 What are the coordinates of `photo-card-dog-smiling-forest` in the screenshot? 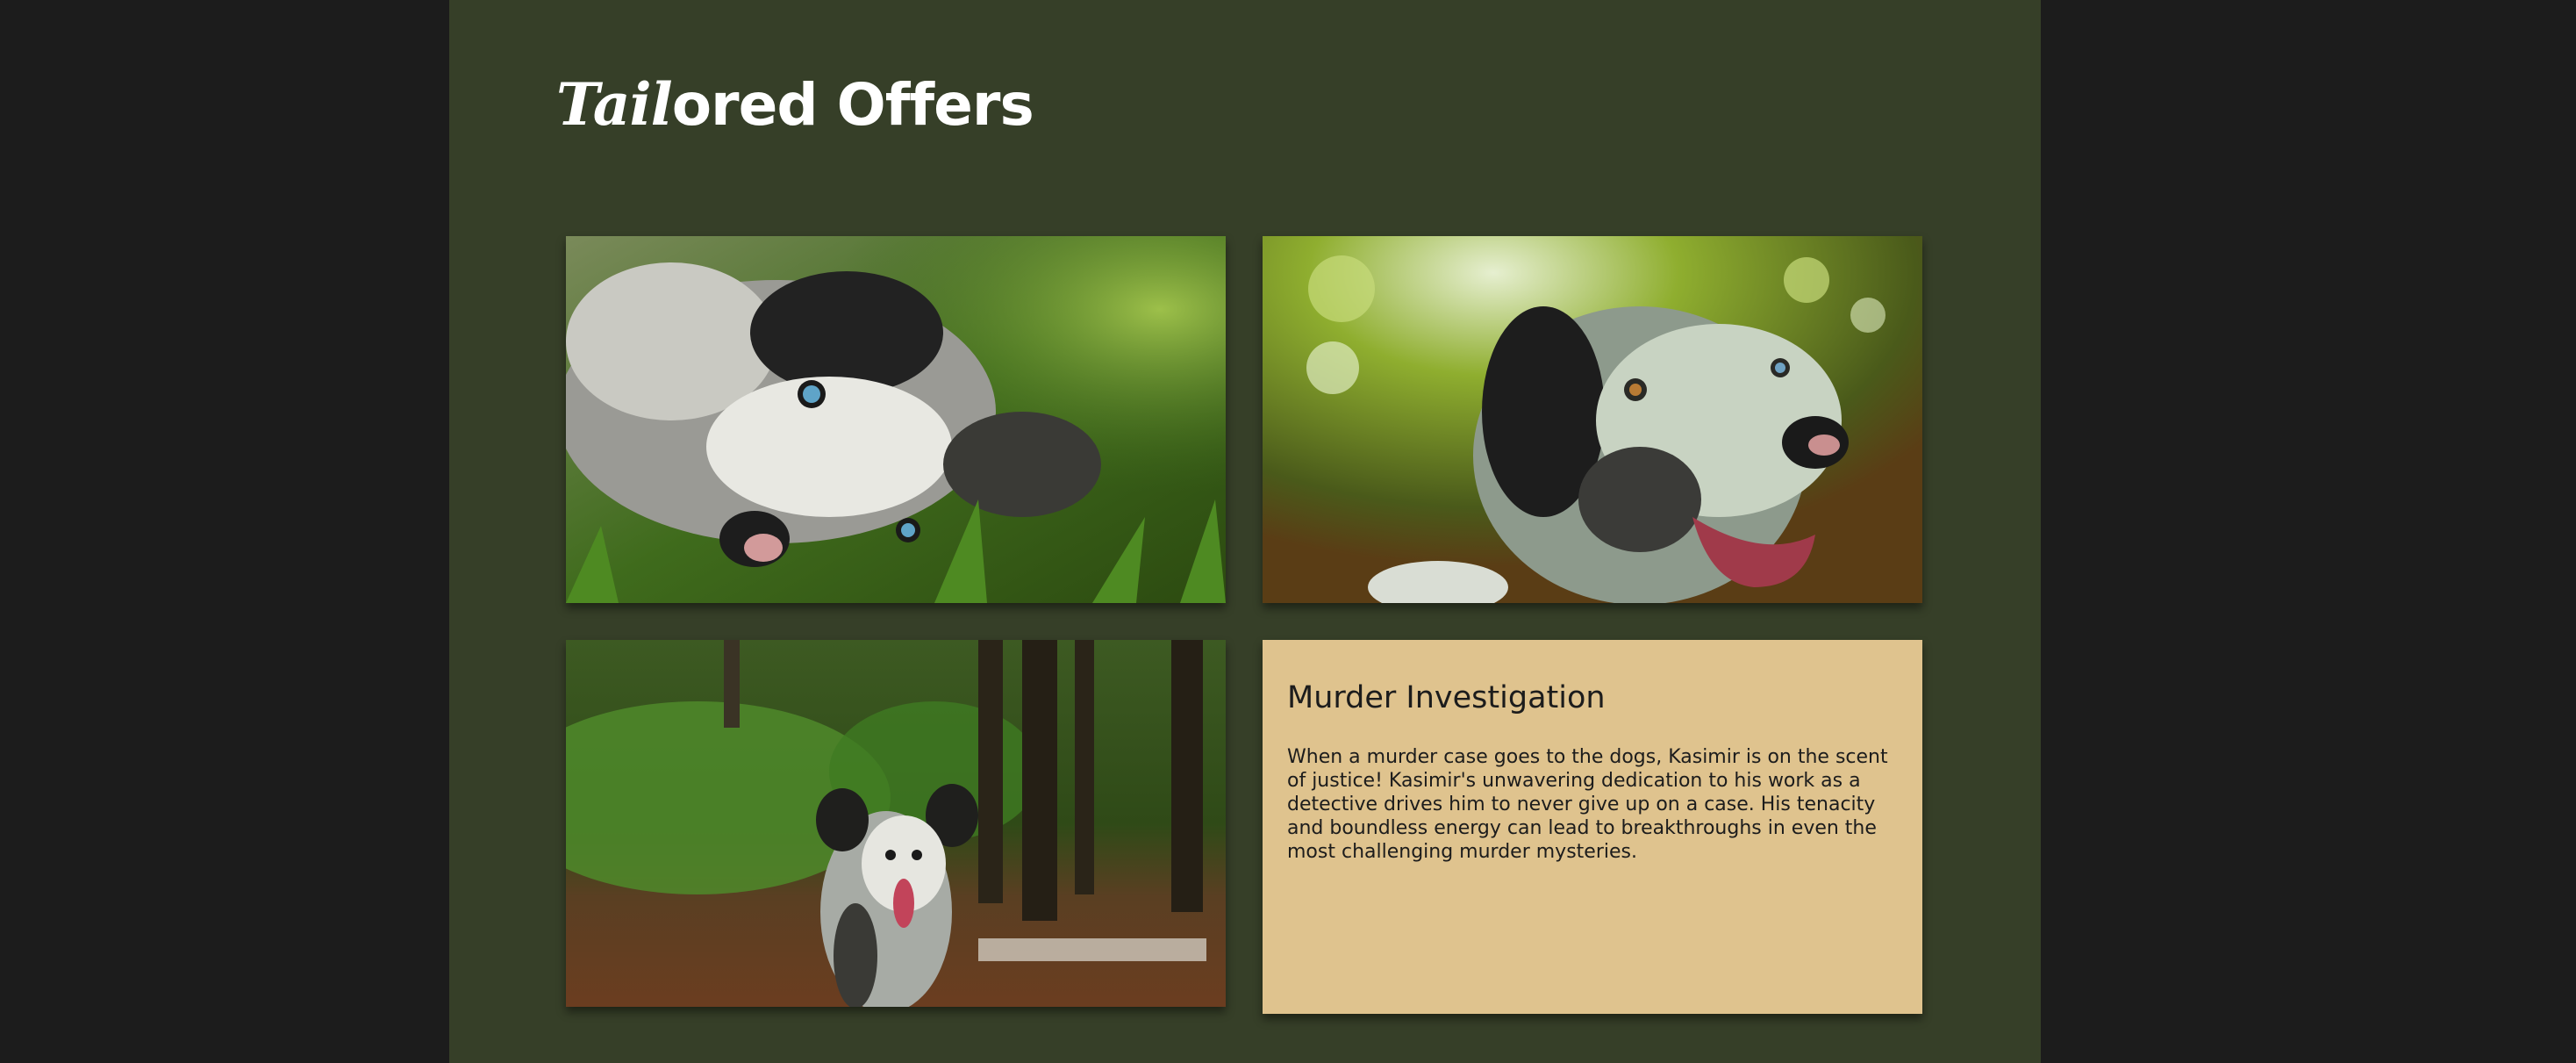 It's located at (1592, 419).